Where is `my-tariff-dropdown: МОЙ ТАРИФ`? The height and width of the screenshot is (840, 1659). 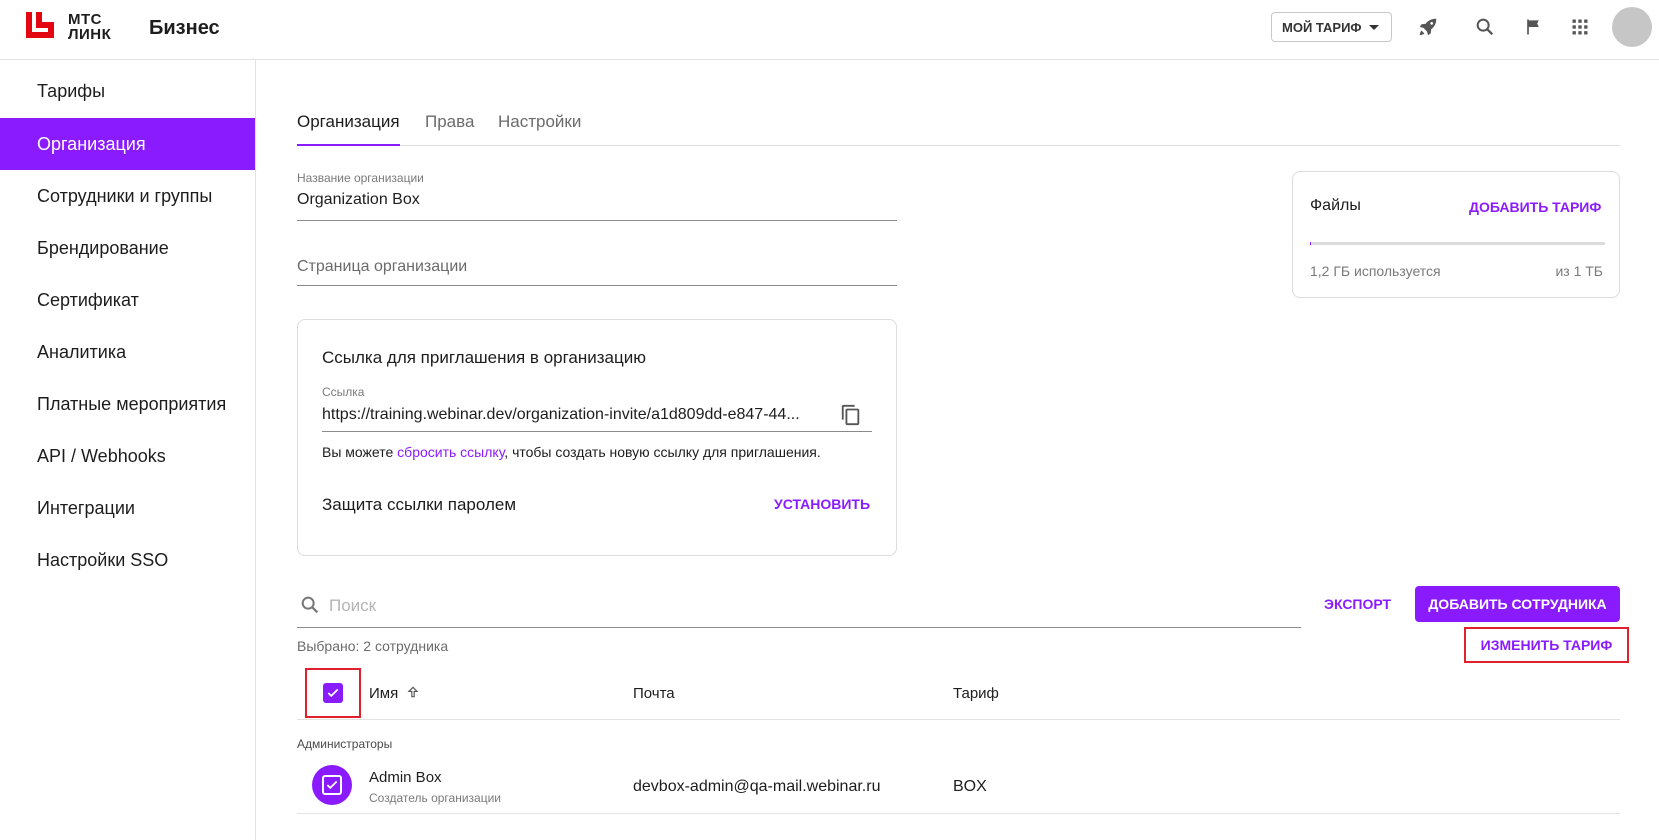
my-tariff-dropdown: МОЙ ТАРИФ is located at coordinates (1331, 27).